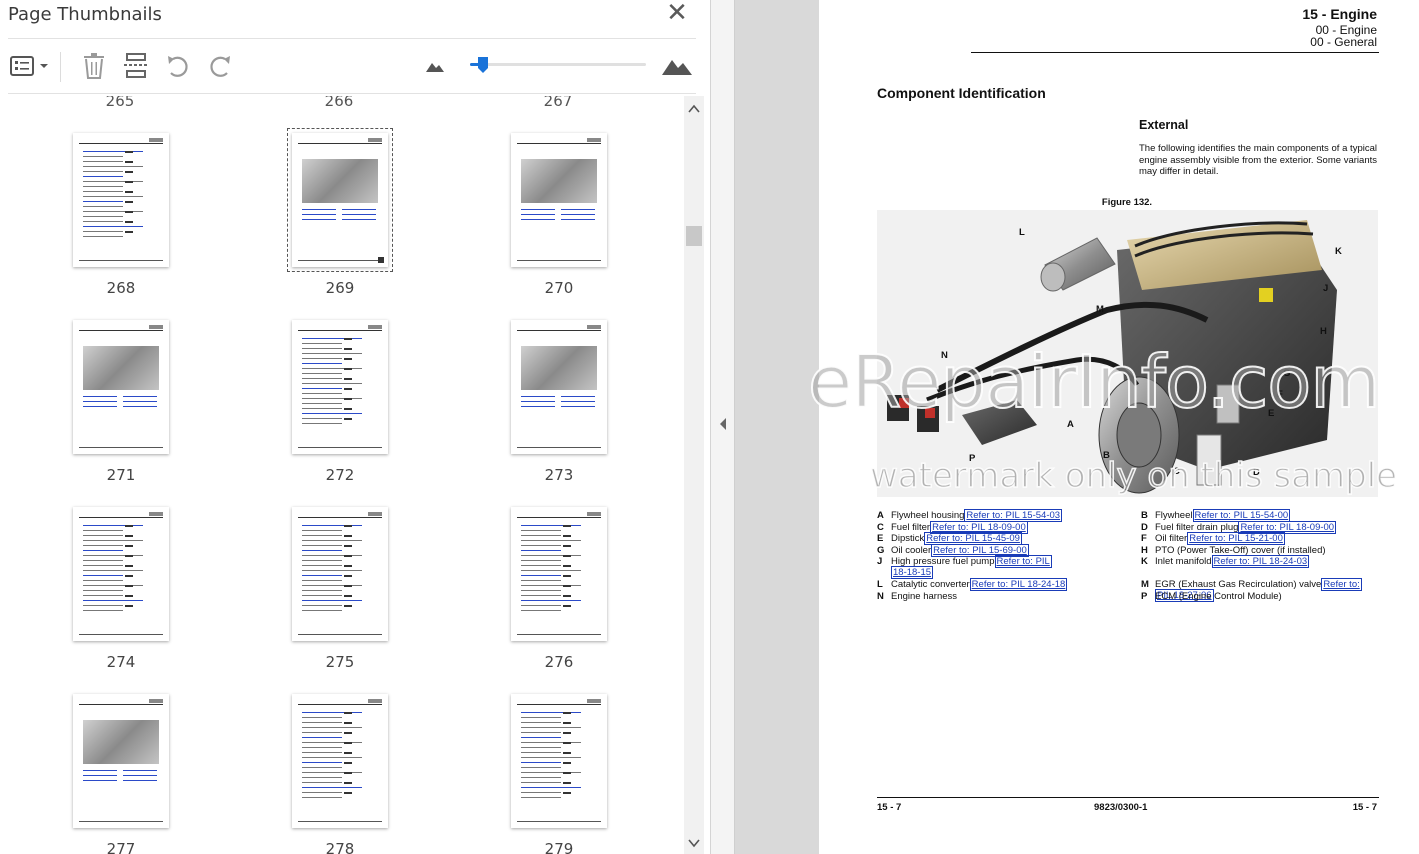 This screenshot has width=1419, height=854. I want to click on page-thumbnail: 275, so click(347, 592).